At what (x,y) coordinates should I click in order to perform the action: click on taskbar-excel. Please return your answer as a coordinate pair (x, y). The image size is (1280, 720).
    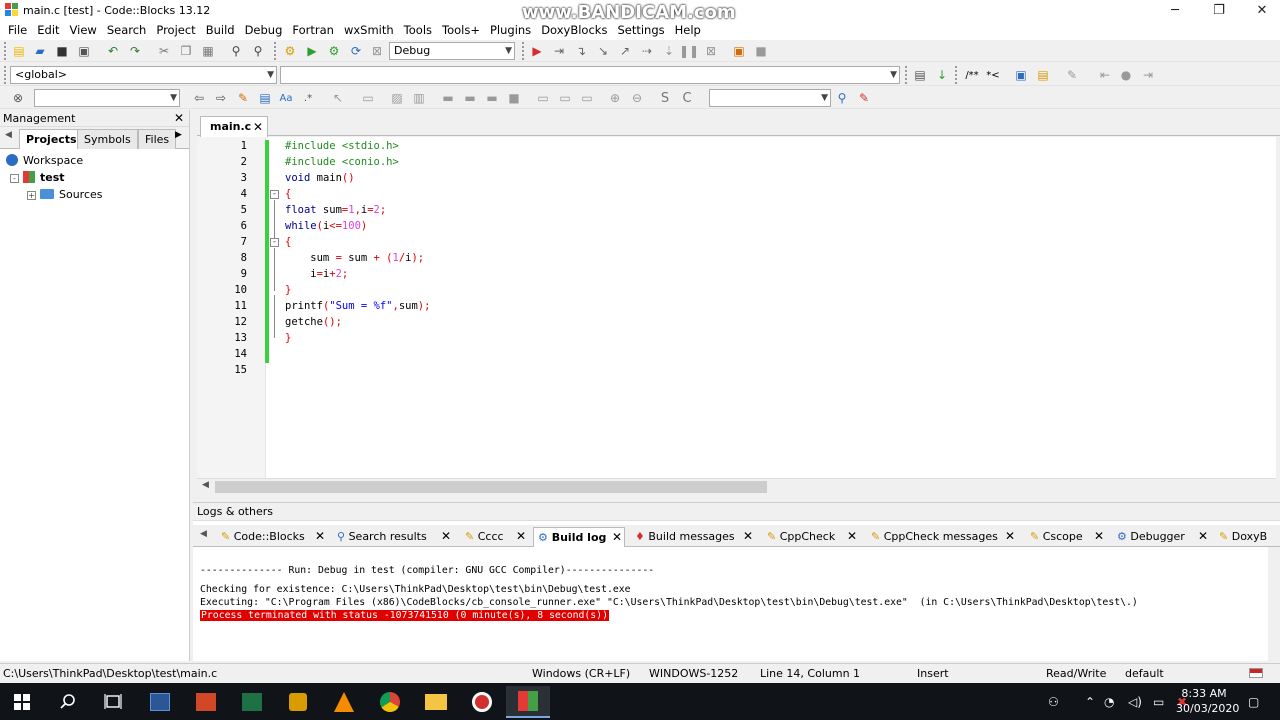
    Looking at the image, I should click on (252, 702).